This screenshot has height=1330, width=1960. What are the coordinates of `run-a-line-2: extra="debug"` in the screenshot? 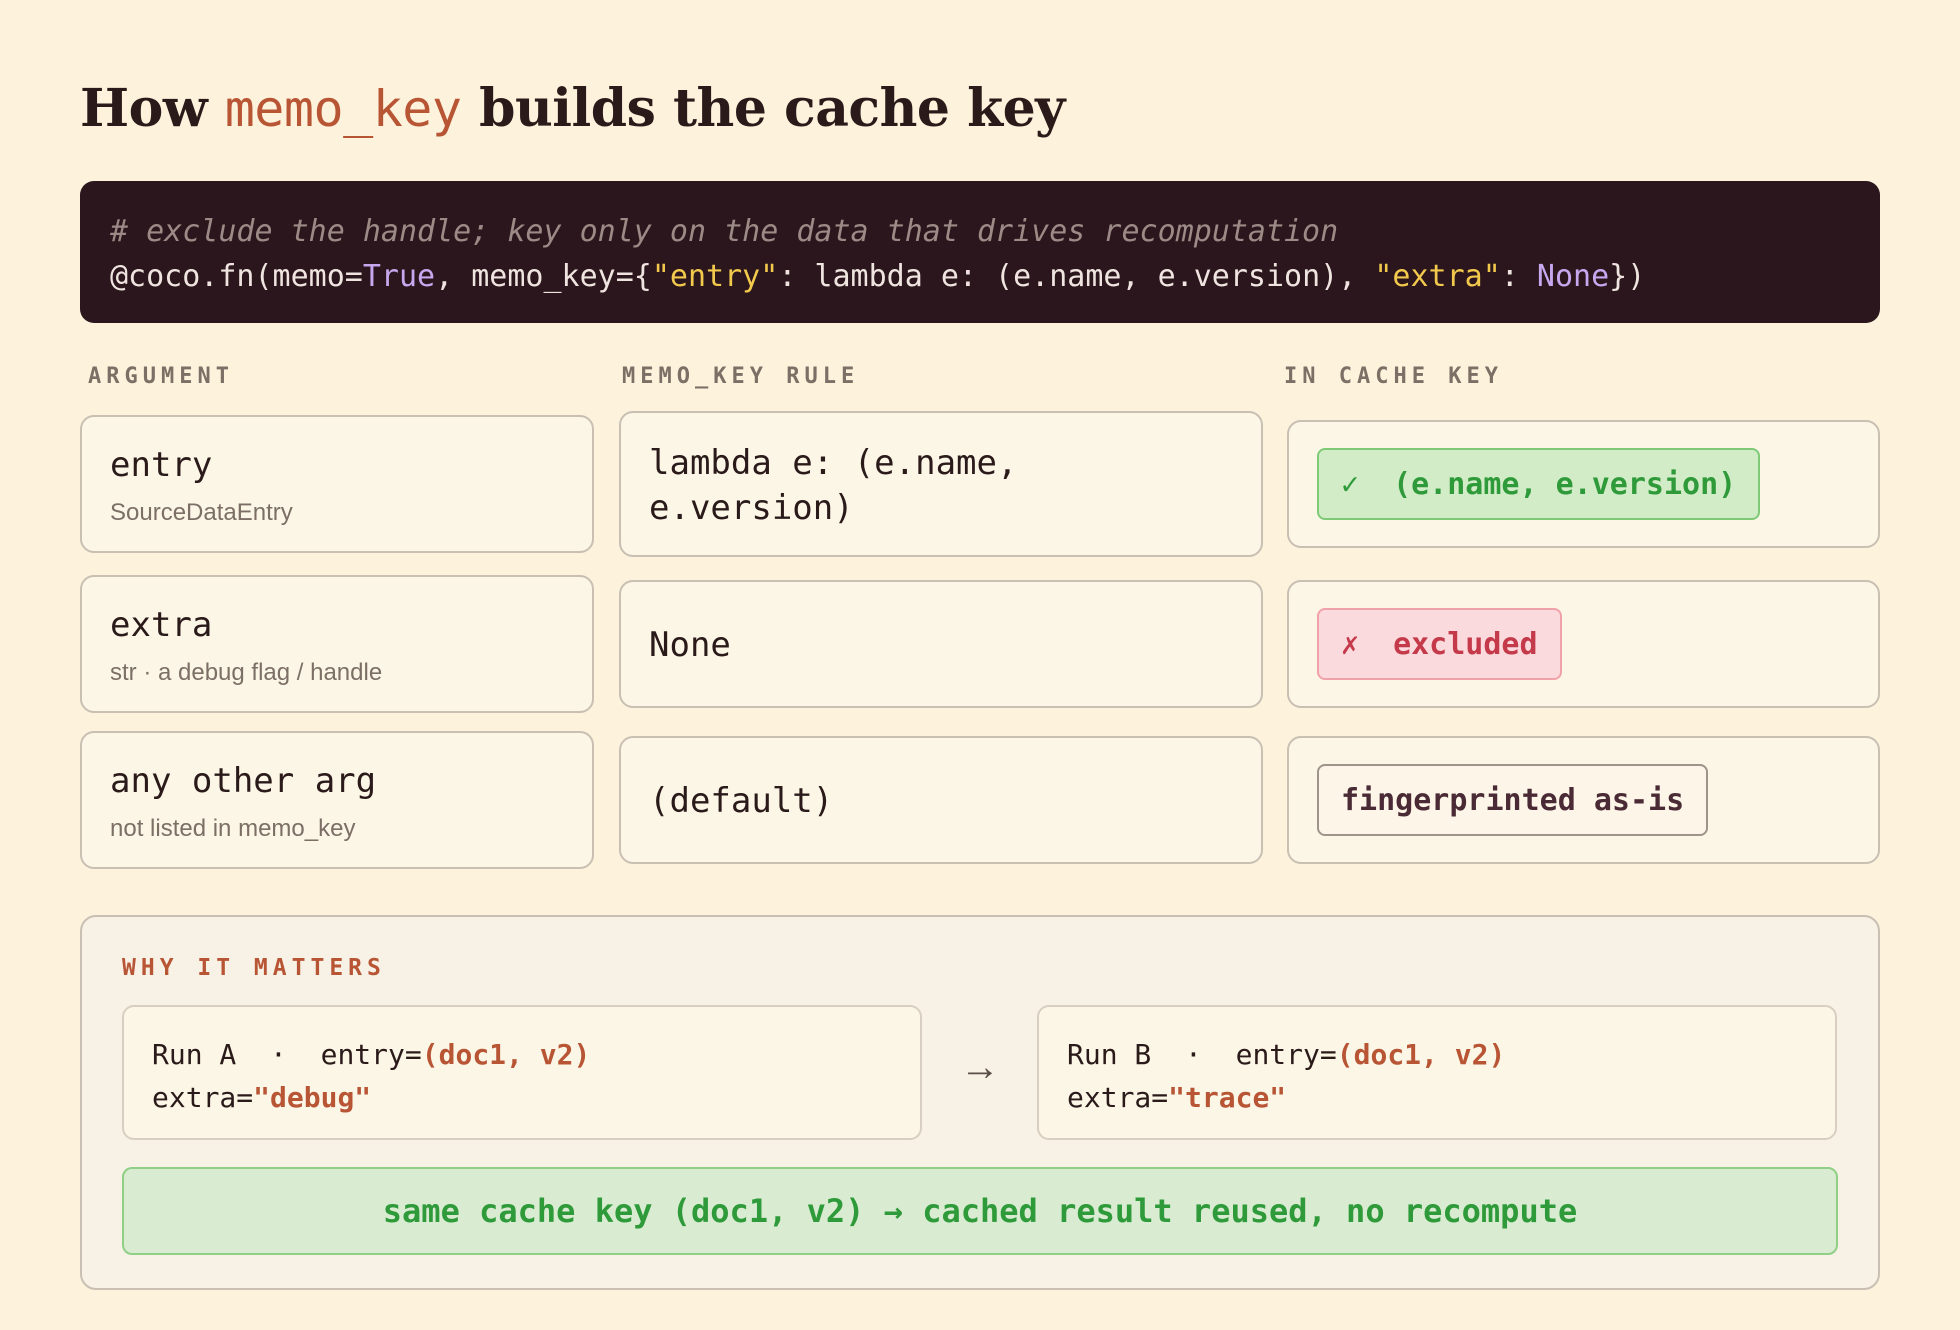 It's located at (522, 1097).